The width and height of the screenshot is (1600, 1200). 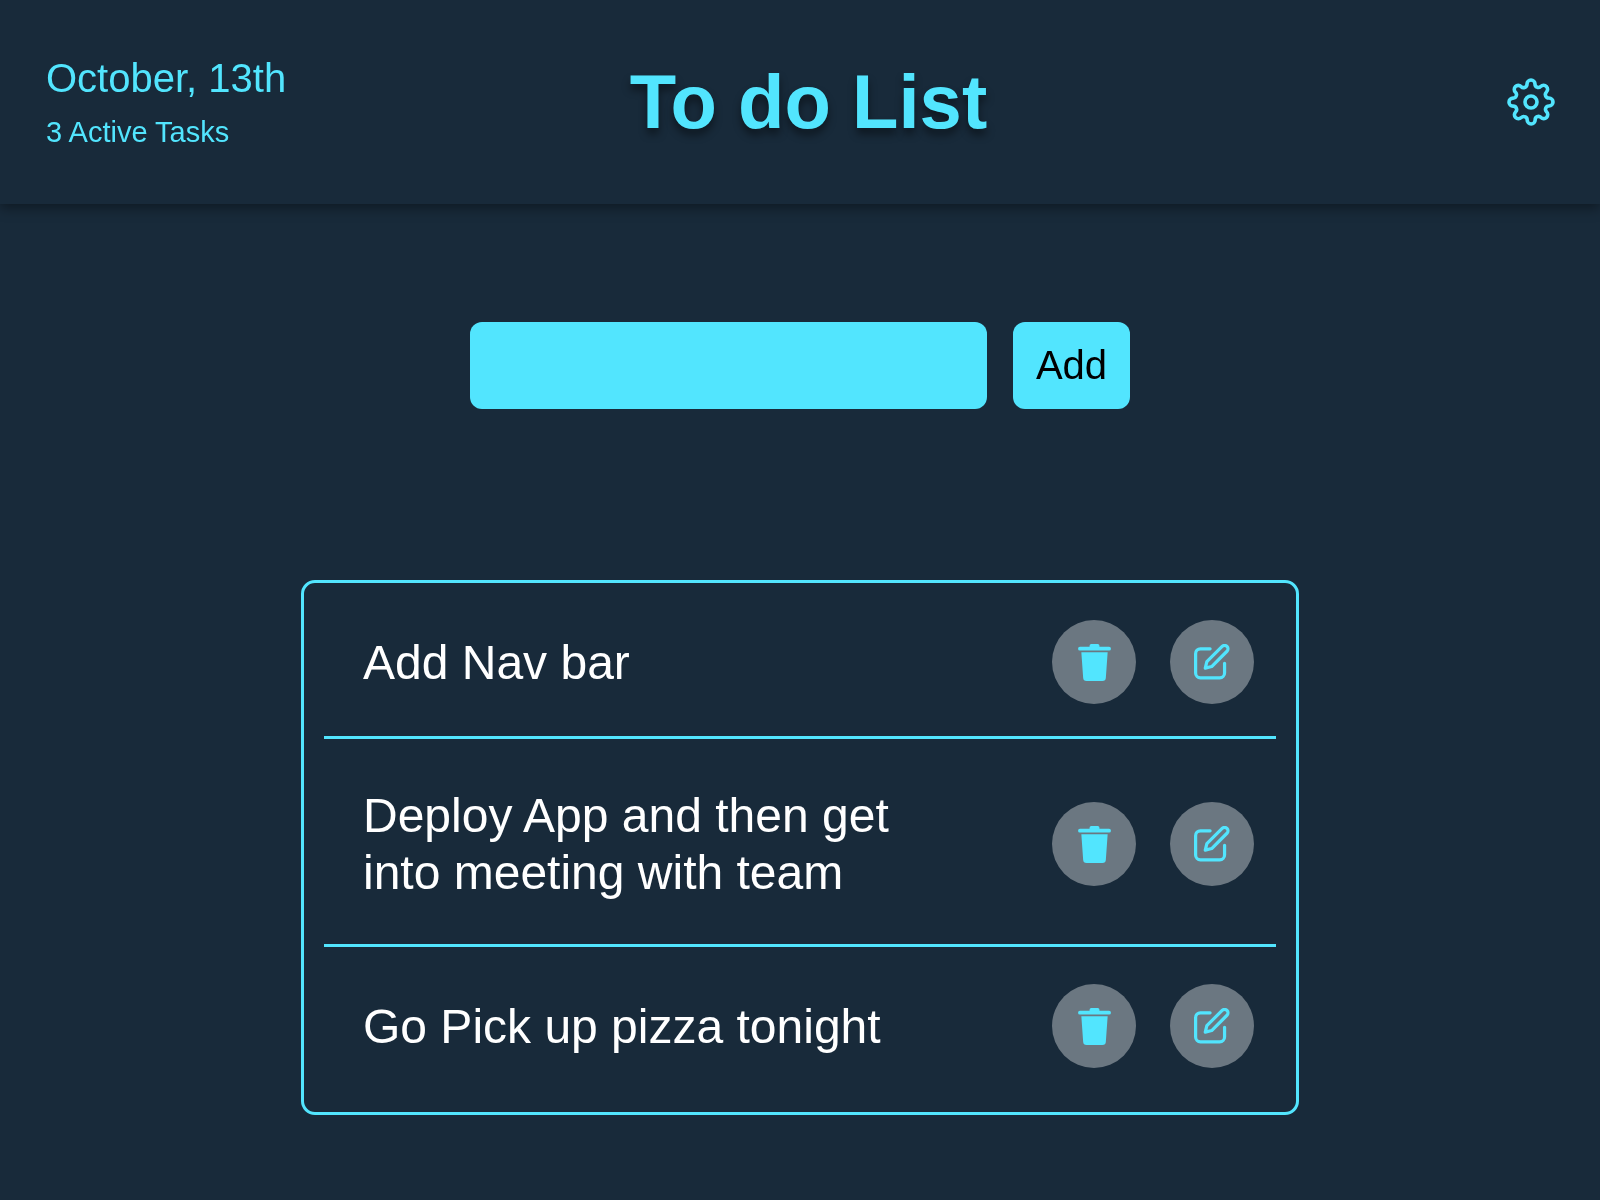 I want to click on date-label: October, 13th, so click(x=166, y=78).